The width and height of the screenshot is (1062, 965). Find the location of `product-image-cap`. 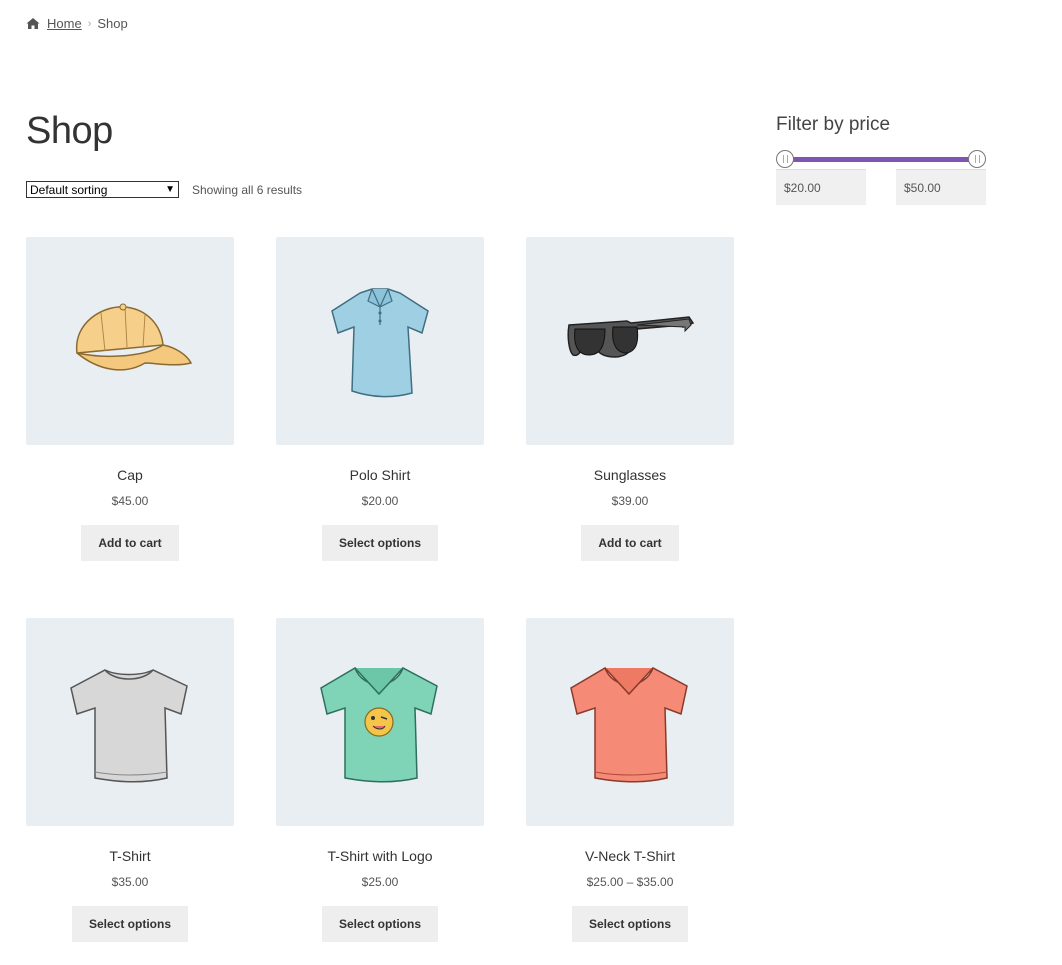

product-image-cap is located at coordinates (130, 341).